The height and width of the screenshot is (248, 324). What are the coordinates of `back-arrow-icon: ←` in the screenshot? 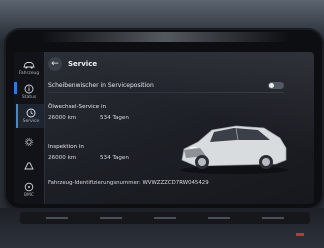 It's located at (55, 63).